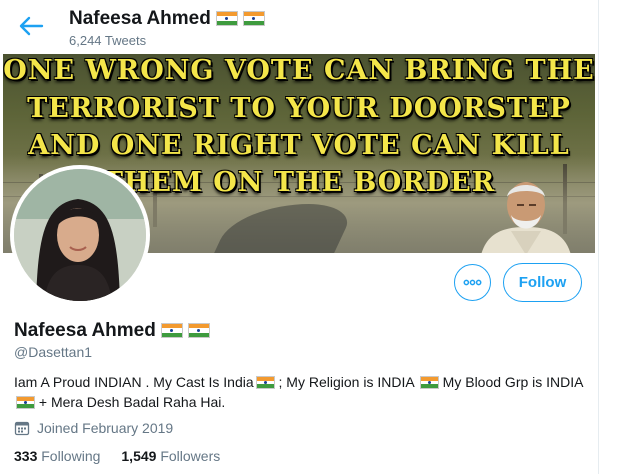  I want to click on column-divider, so click(598, 237).